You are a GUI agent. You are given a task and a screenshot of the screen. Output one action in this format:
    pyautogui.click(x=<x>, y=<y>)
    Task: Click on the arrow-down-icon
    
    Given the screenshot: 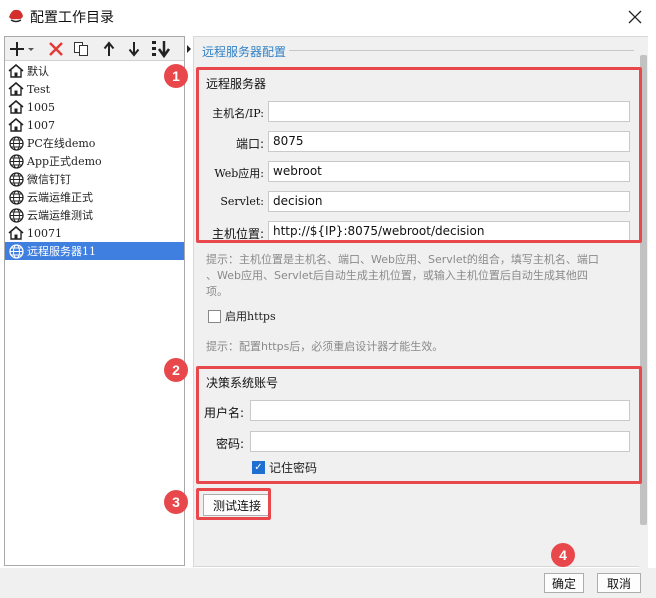 What is the action you would take?
    pyautogui.click(x=134, y=49)
    